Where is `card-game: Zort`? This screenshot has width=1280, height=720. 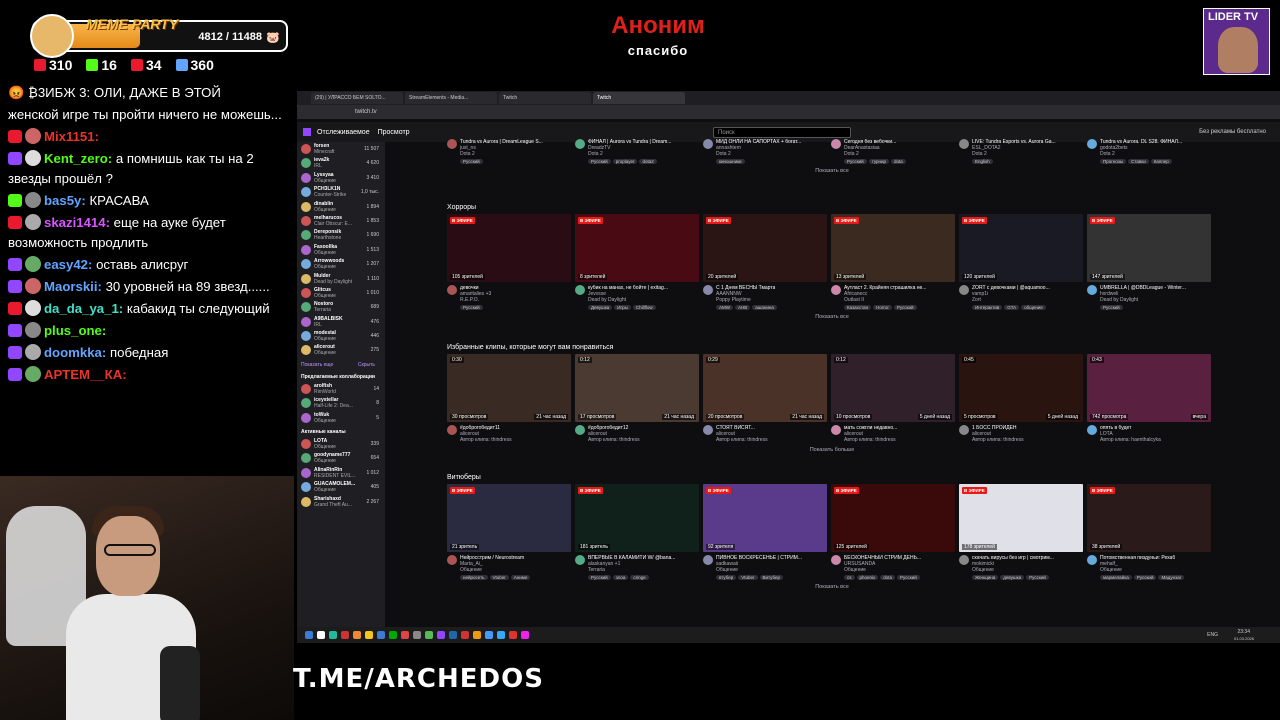 card-game: Zort is located at coordinates (1011, 300).